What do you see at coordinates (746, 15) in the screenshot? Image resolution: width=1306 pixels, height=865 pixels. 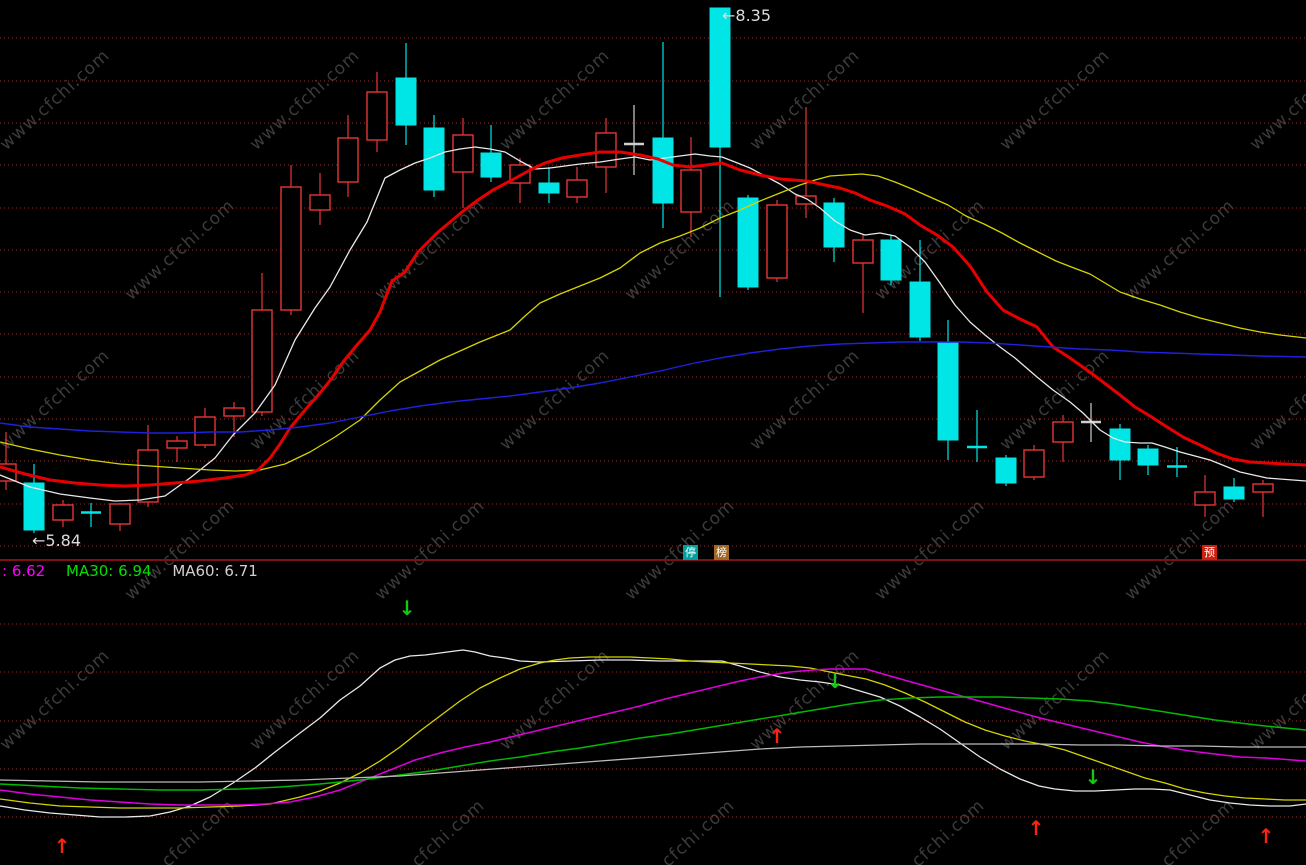 I see `price-annotation: ←8.35` at bounding box center [746, 15].